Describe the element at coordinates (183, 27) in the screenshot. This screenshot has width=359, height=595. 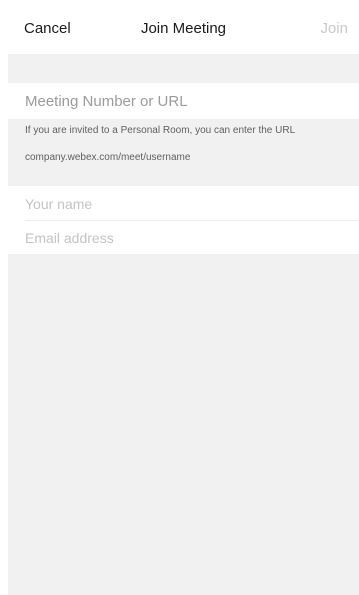
I see `navigation-bar: Cancel Join Meeting Join` at that location.